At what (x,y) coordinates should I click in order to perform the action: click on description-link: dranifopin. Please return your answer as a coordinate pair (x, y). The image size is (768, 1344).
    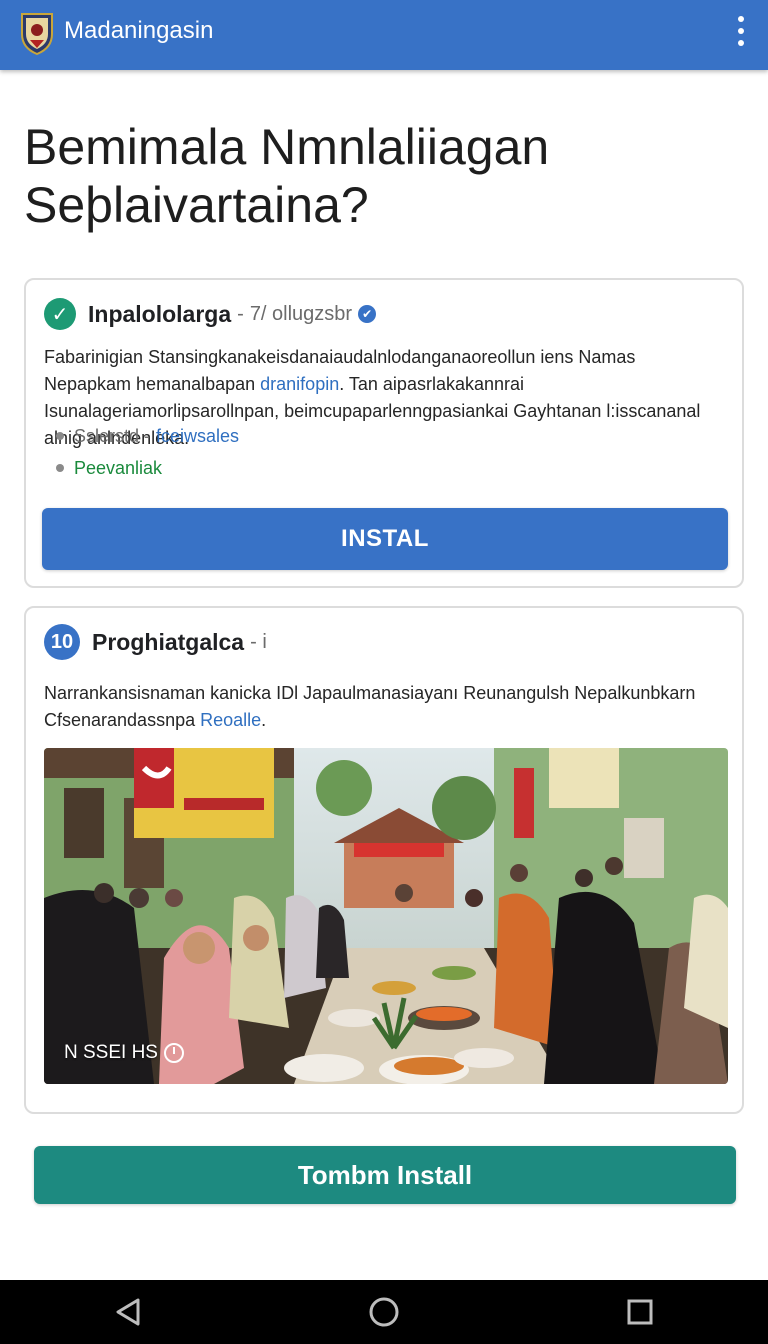
    Looking at the image, I should click on (299, 384).